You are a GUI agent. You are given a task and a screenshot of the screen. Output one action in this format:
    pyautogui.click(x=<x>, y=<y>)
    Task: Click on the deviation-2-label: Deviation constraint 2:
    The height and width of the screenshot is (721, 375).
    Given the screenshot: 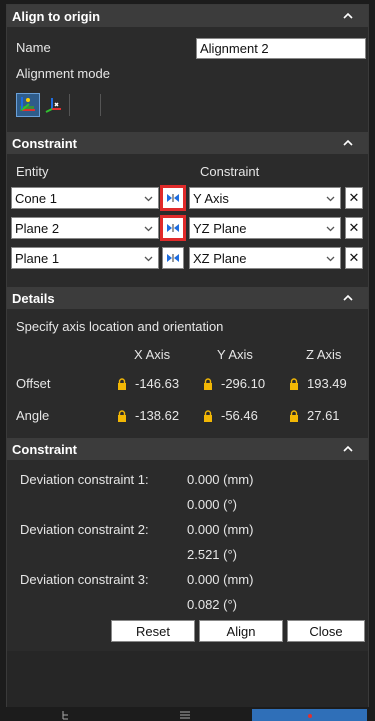 What is the action you would take?
    pyautogui.click(x=84, y=529)
    